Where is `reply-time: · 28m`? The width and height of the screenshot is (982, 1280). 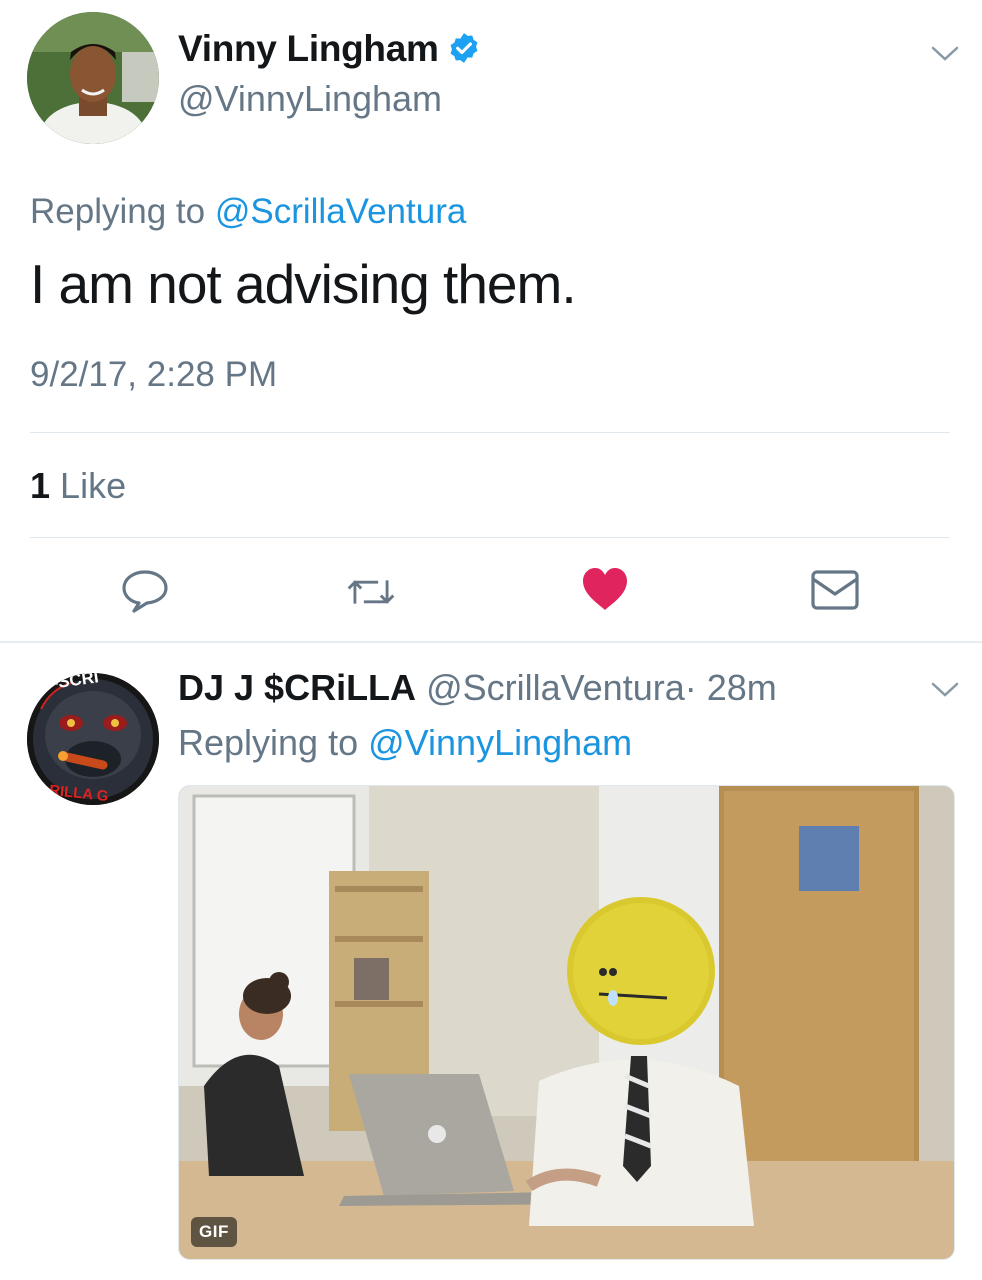
reply-time: · 28m is located at coordinates (730, 687).